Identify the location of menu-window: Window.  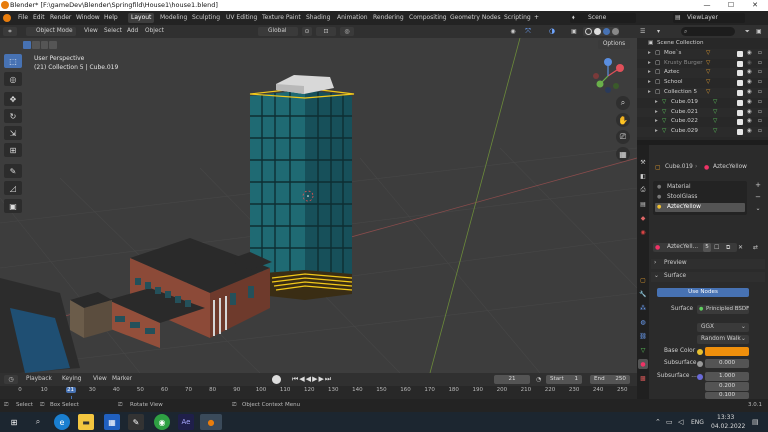
(88, 18).